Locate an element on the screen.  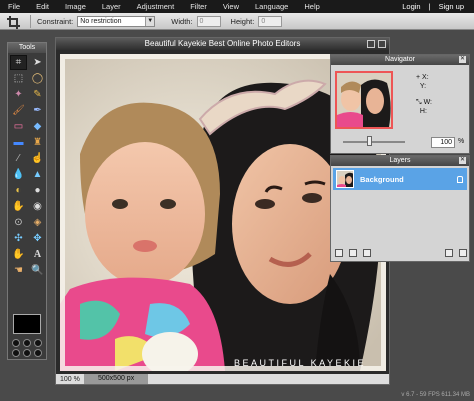
layer-row: Background is located at coordinates (400, 179).